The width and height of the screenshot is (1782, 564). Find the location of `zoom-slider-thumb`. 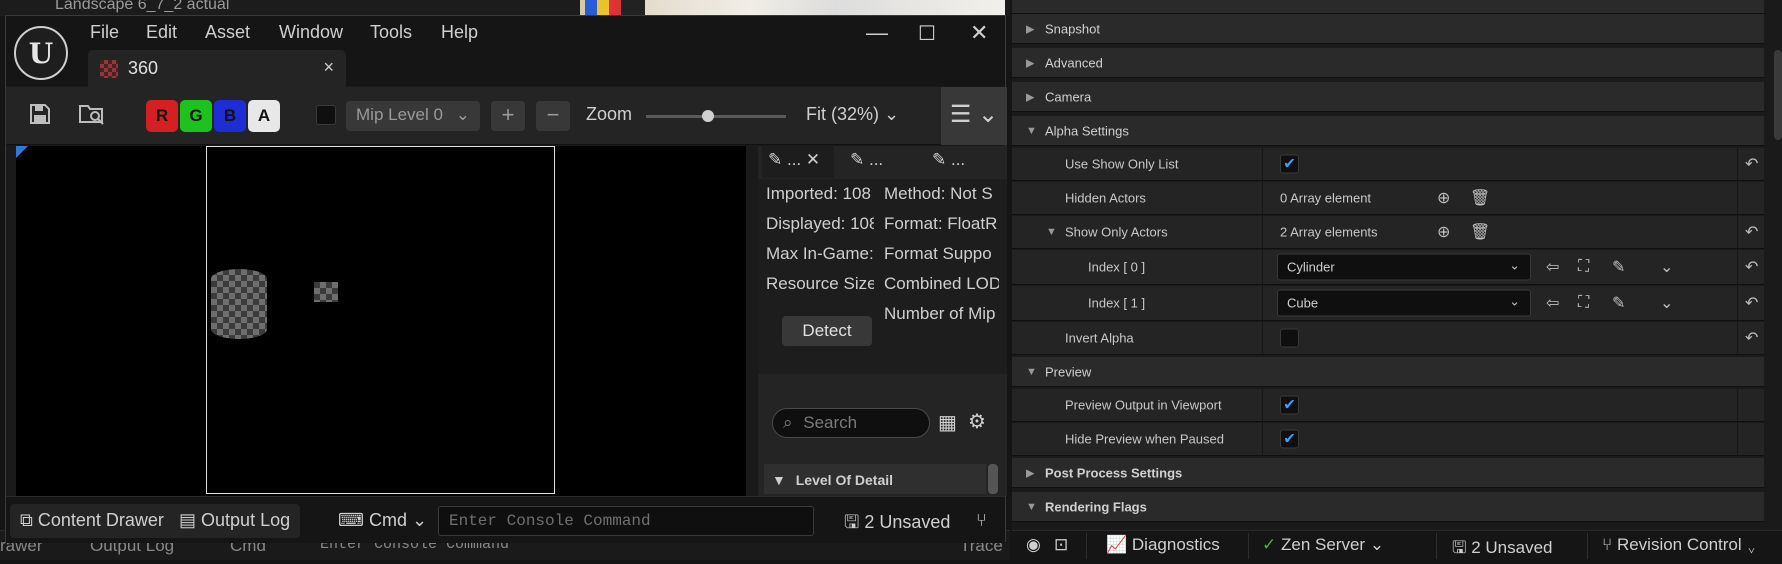

zoom-slider-thumb is located at coordinates (707, 116).